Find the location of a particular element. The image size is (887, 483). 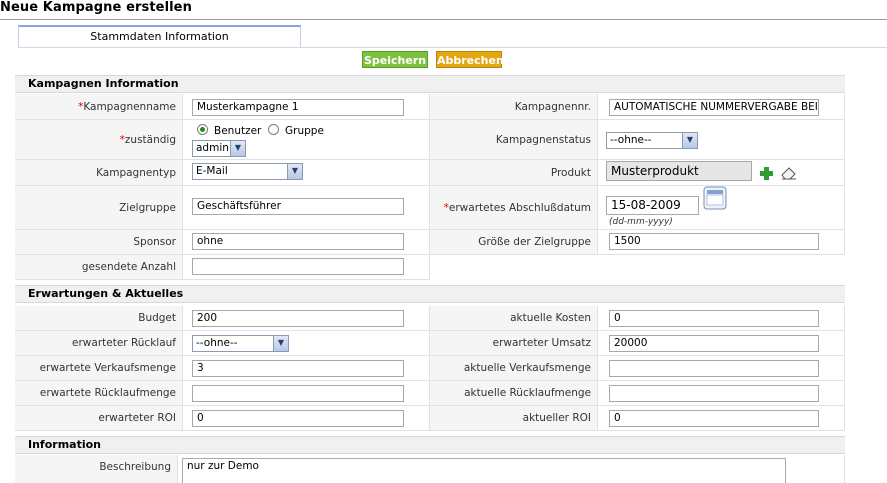

title-divider is located at coordinates (443, 19).